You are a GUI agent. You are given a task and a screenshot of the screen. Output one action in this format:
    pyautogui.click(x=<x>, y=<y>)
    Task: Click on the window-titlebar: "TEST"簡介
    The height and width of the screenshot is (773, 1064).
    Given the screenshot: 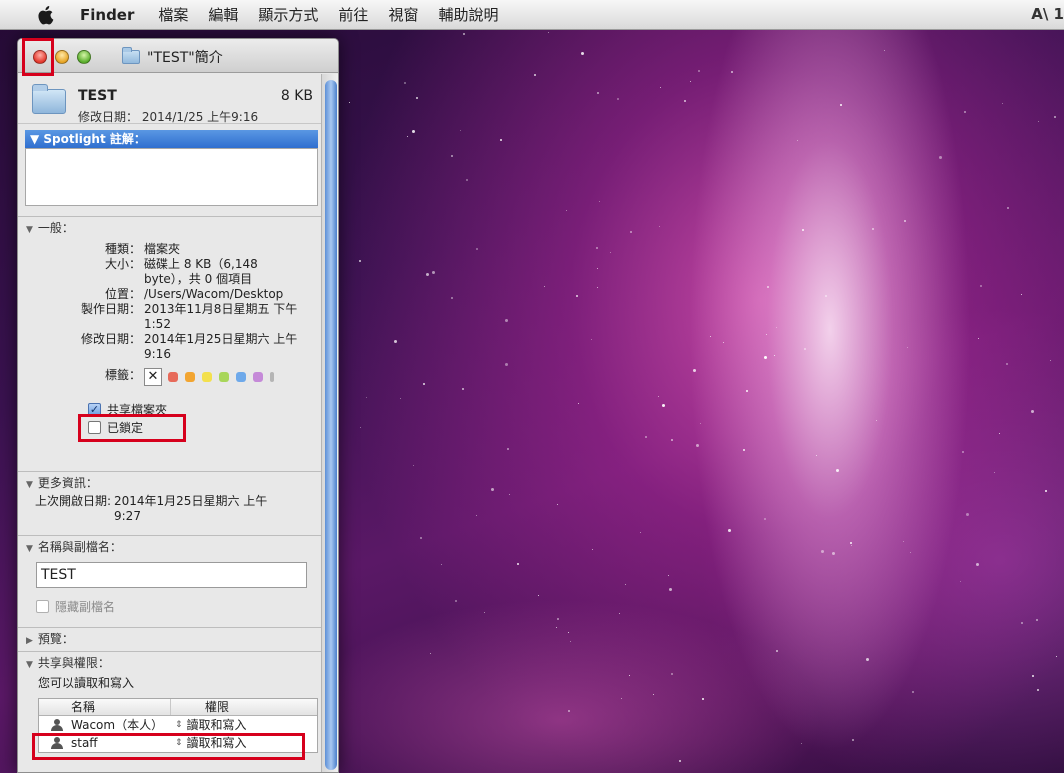 What is the action you would take?
    pyautogui.click(x=178, y=56)
    